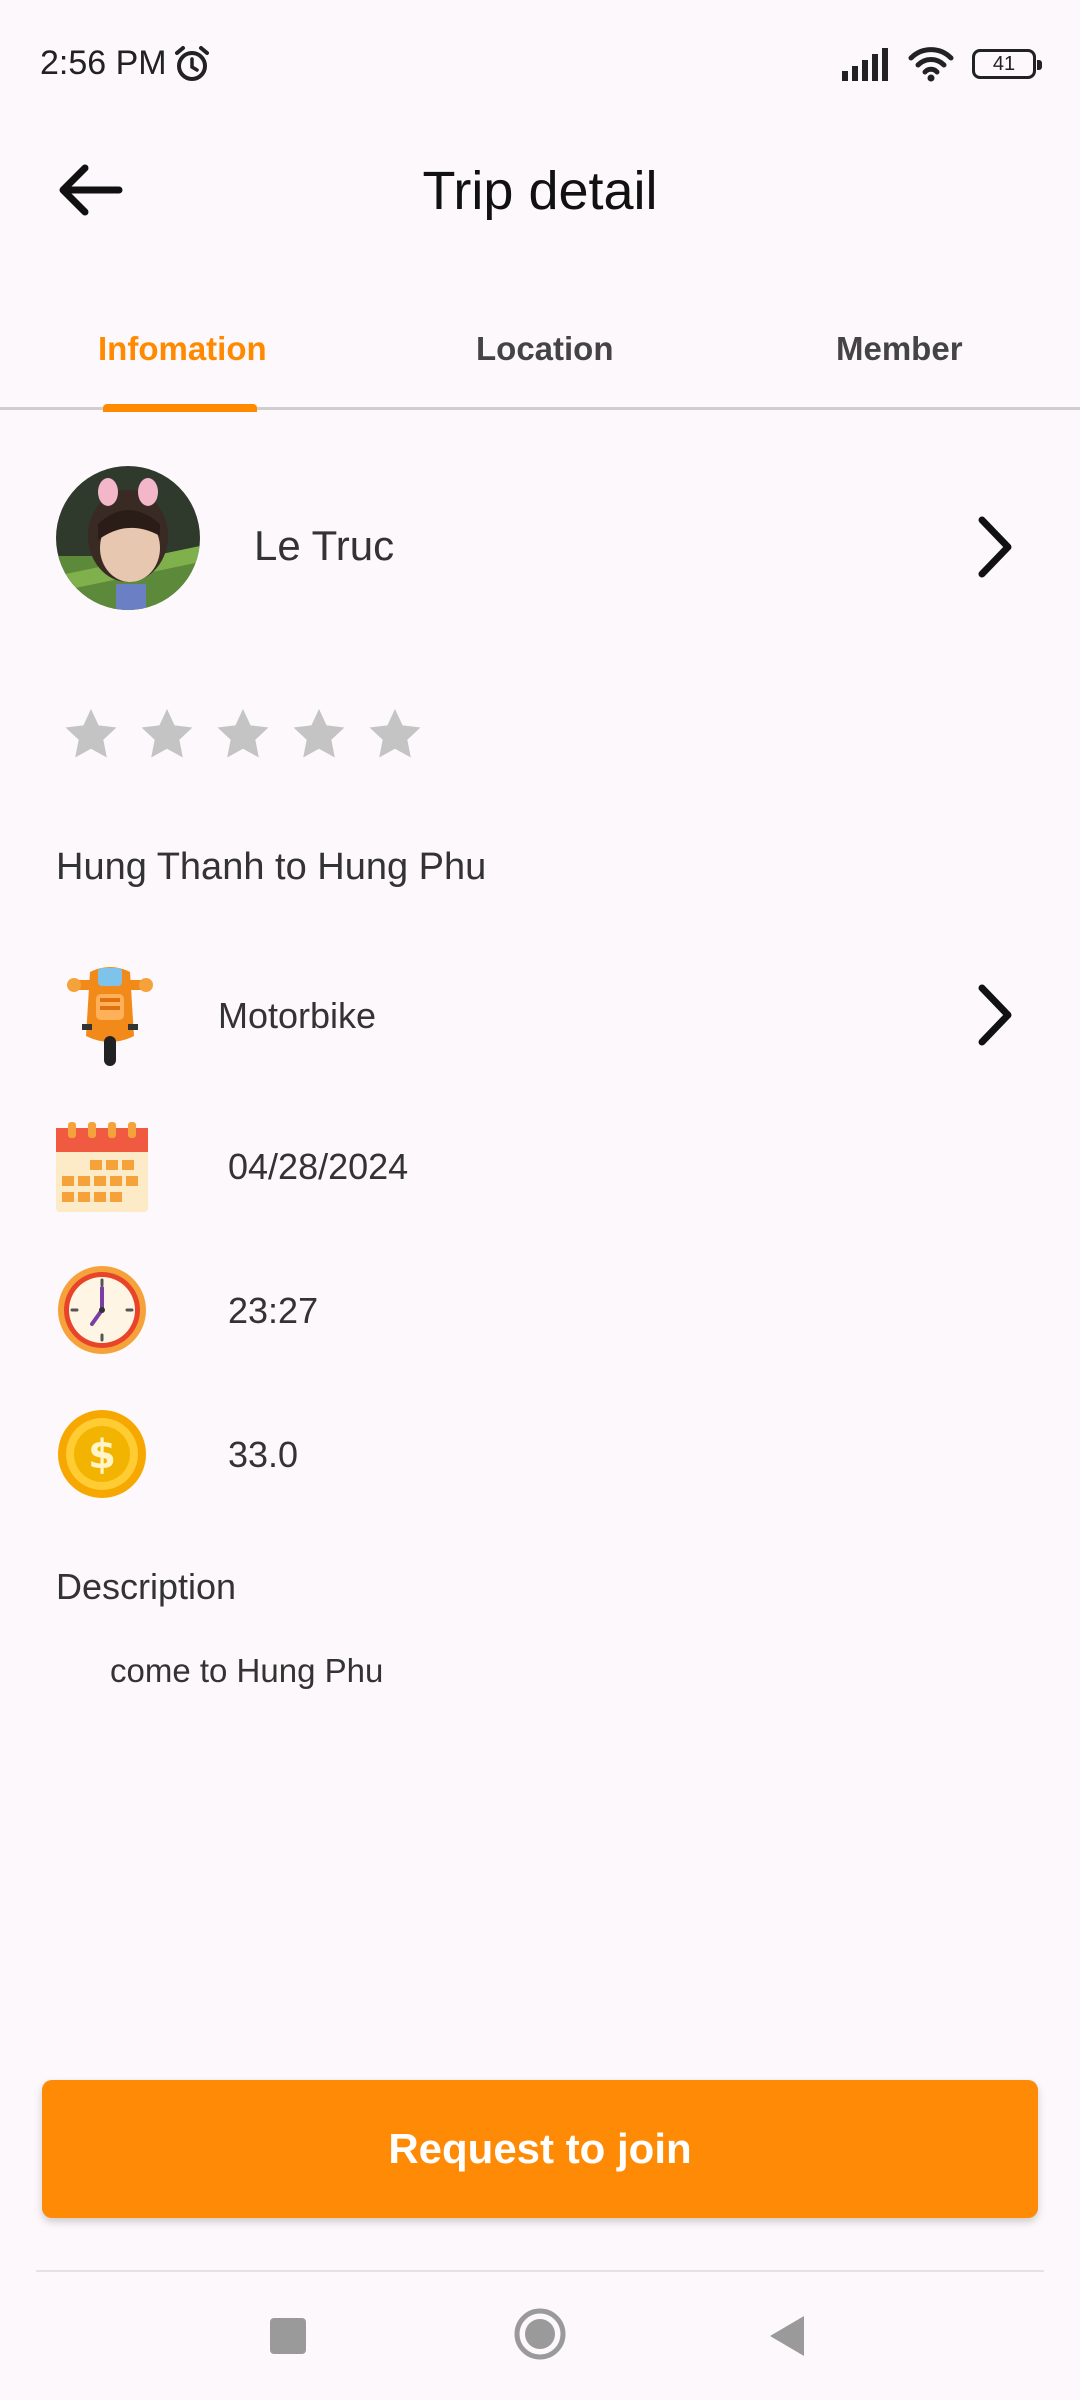 This screenshot has width=1080, height=2400. Describe the element at coordinates (102, 1167) in the screenshot. I see `calendar-icon` at that location.